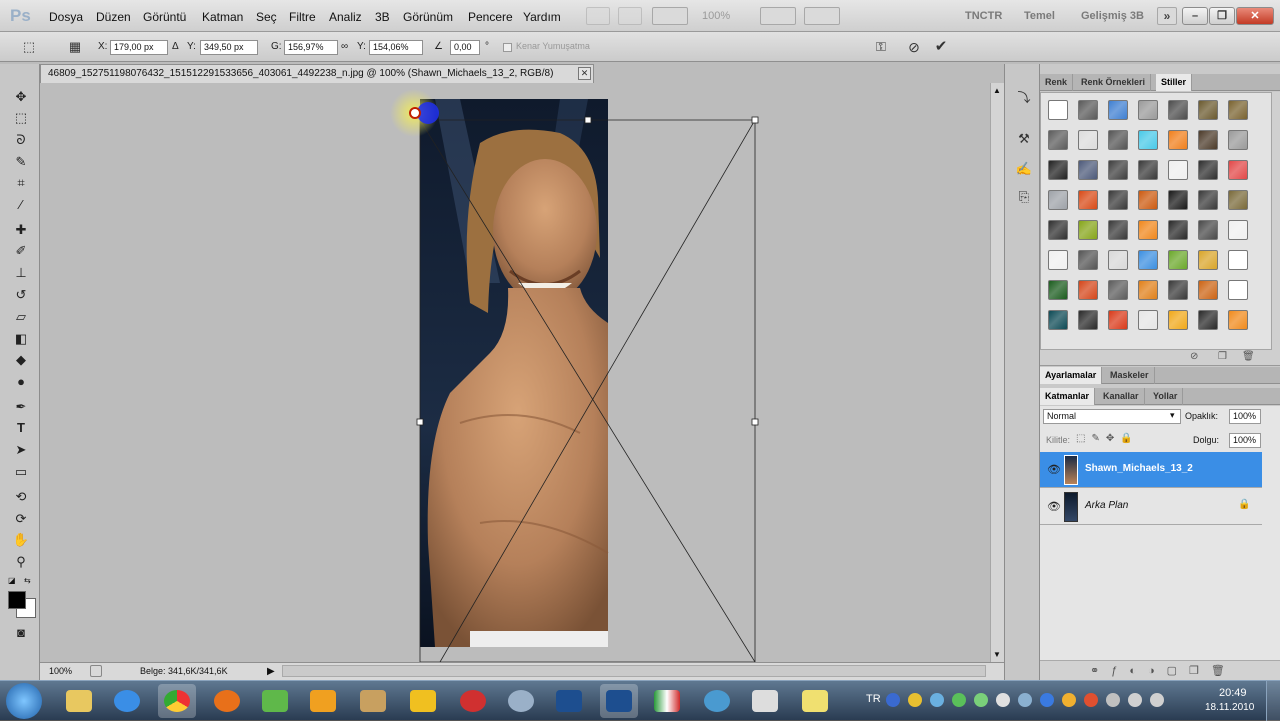 The image size is (1280, 721). What do you see at coordinates (542, 17) in the screenshot?
I see `menu-yardim: Yardım` at bounding box center [542, 17].